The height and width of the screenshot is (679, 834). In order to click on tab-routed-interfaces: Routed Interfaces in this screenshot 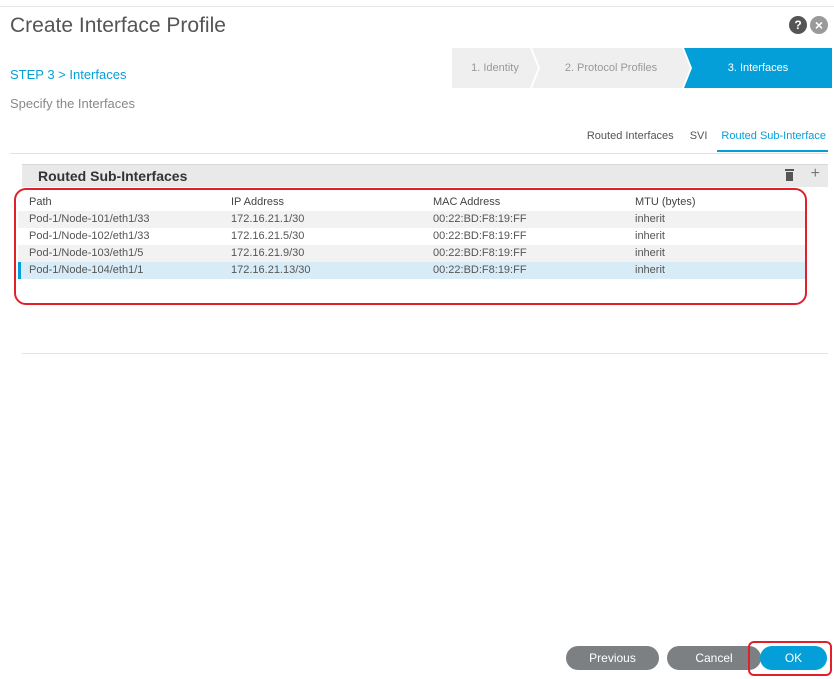, I will do `click(630, 140)`.